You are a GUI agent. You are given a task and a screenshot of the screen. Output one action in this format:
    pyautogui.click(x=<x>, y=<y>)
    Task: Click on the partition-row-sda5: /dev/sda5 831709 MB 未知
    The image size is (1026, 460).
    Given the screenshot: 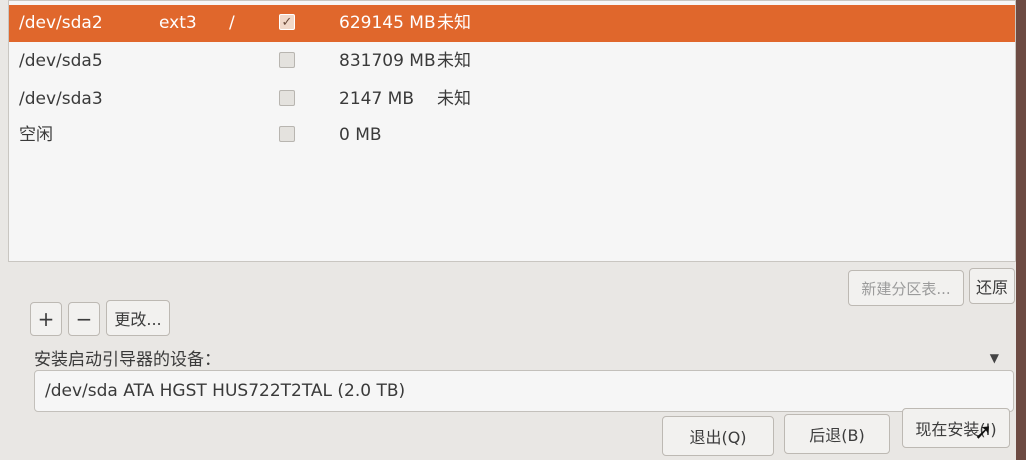 What is the action you would take?
    pyautogui.click(x=512, y=61)
    